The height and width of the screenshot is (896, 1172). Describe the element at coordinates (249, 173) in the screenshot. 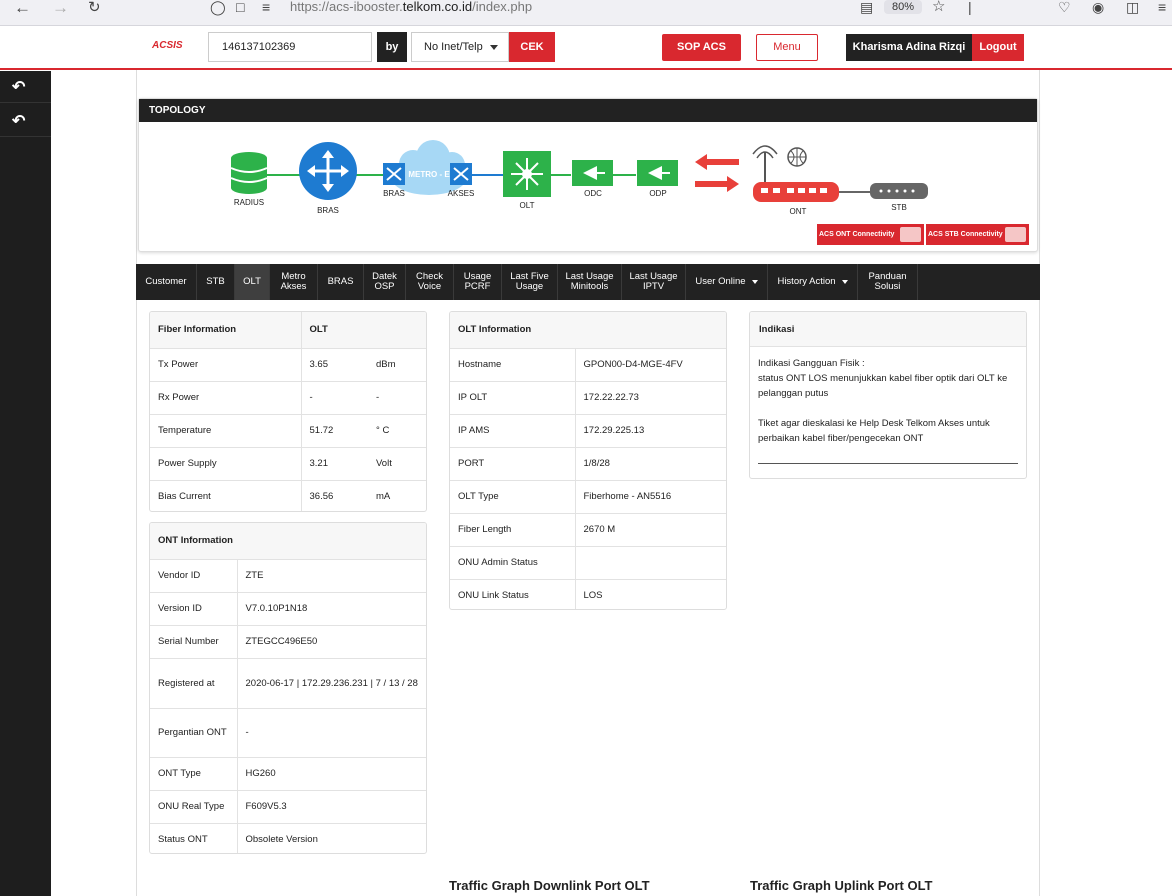

I see `radius-icon` at that location.